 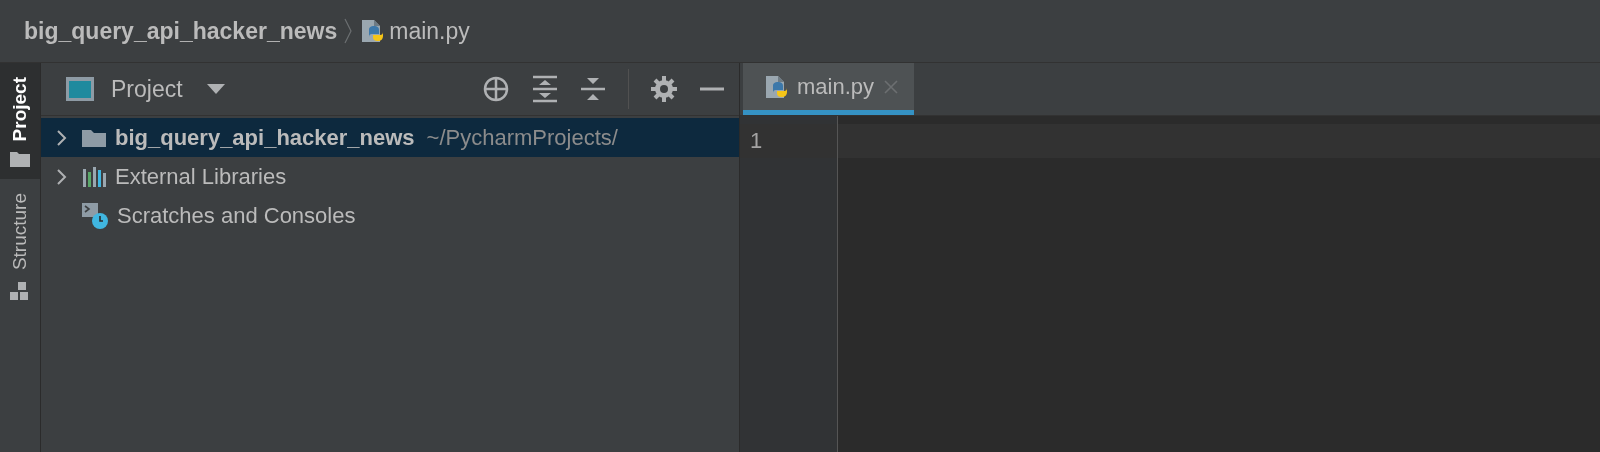 What do you see at coordinates (545, 89) in the screenshot?
I see `expand-all-icon` at bounding box center [545, 89].